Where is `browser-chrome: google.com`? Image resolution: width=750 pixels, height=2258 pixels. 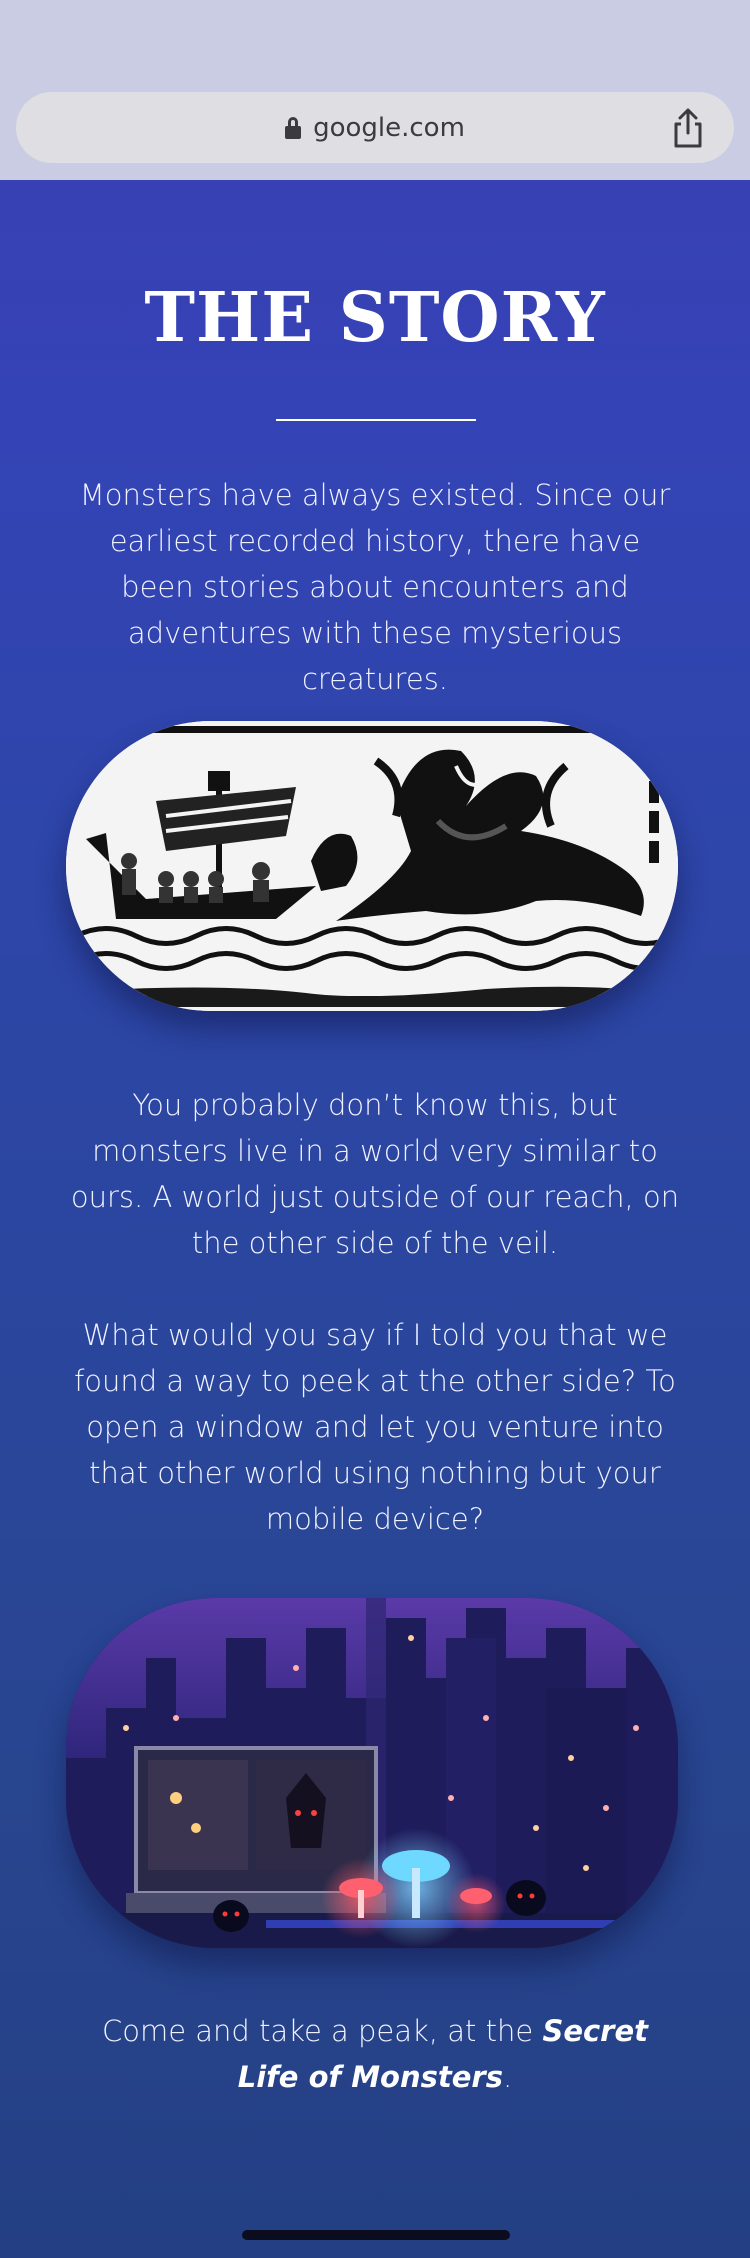 browser-chrome: google.com is located at coordinates (375, 90).